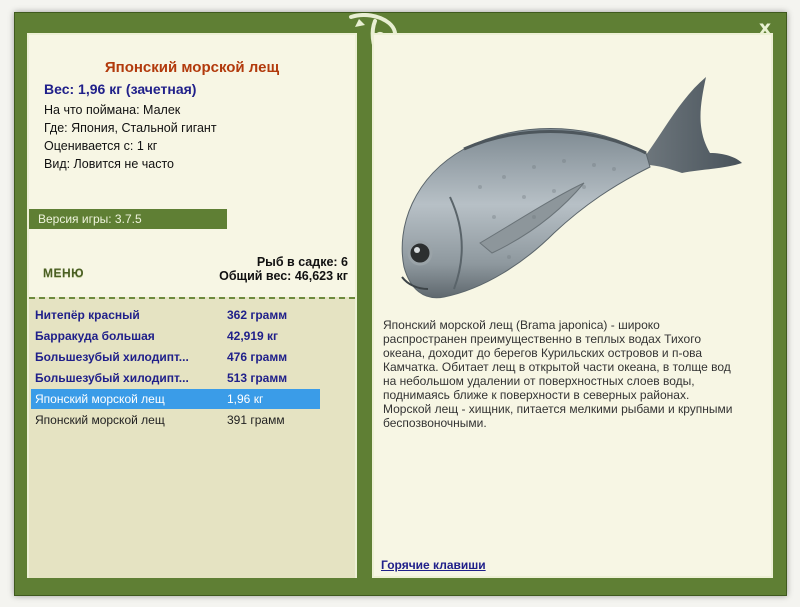 This screenshot has height=607, width=800. Describe the element at coordinates (175, 336) in the screenshot. I see `list-item: Барракуда большая 42,919 кг` at that location.